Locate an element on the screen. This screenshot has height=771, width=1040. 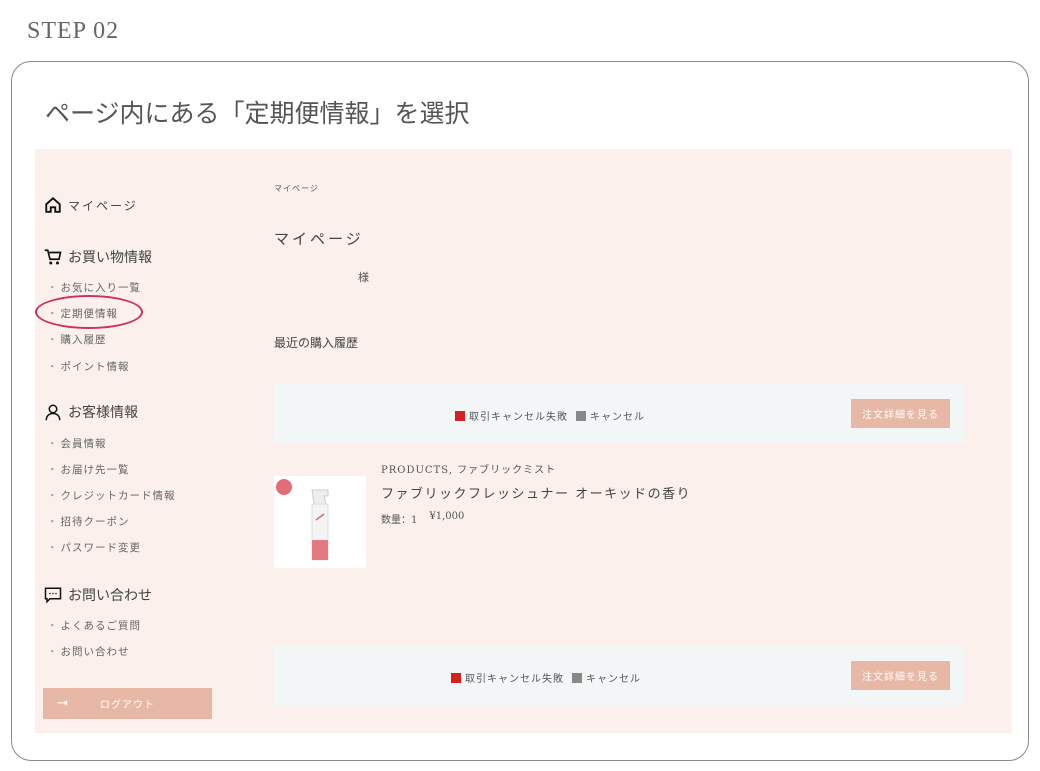
chat-icon is located at coordinates (53, 595).